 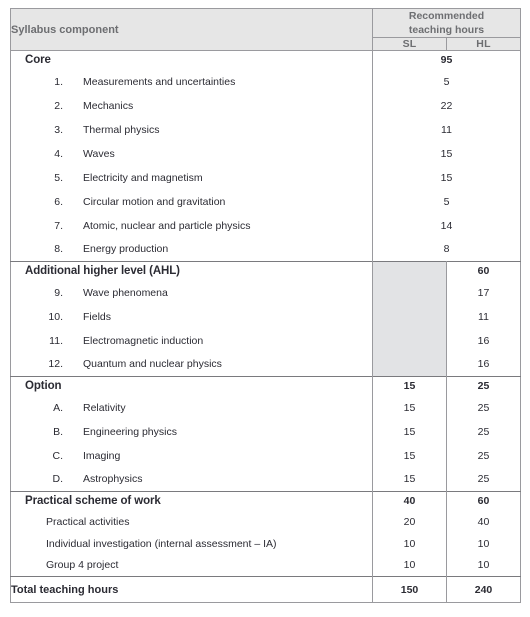 What do you see at coordinates (143, 177) in the screenshot?
I see `item-label: Electricity and magnetism` at bounding box center [143, 177].